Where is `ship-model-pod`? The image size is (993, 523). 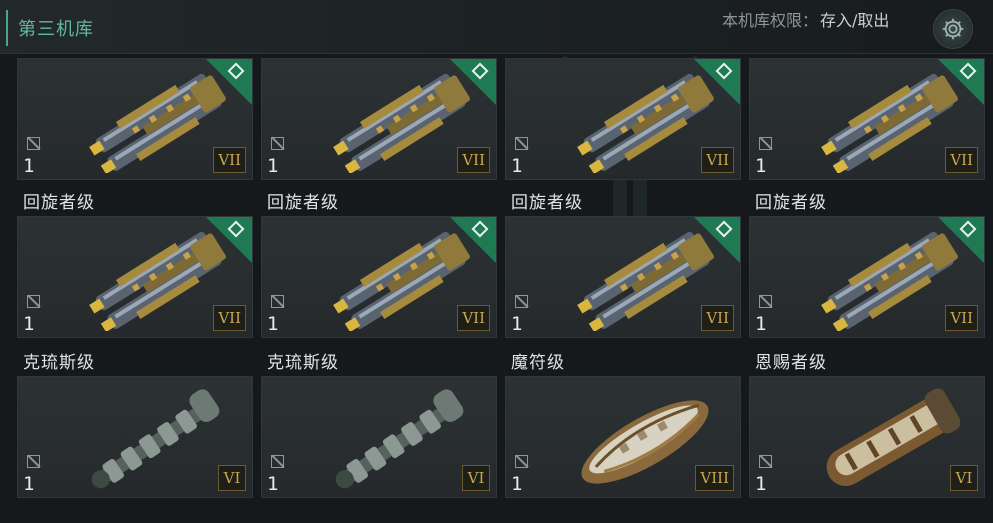 ship-model-pod is located at coordinates (645, 442).